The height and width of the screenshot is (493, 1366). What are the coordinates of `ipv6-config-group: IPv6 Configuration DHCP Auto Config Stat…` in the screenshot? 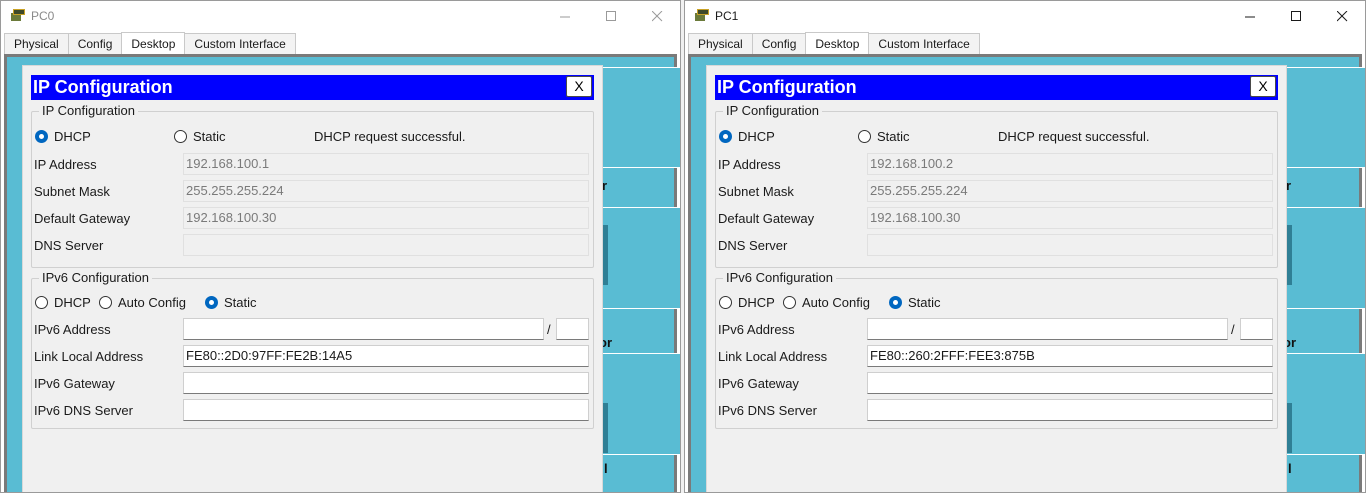 It's located at (312, 349).